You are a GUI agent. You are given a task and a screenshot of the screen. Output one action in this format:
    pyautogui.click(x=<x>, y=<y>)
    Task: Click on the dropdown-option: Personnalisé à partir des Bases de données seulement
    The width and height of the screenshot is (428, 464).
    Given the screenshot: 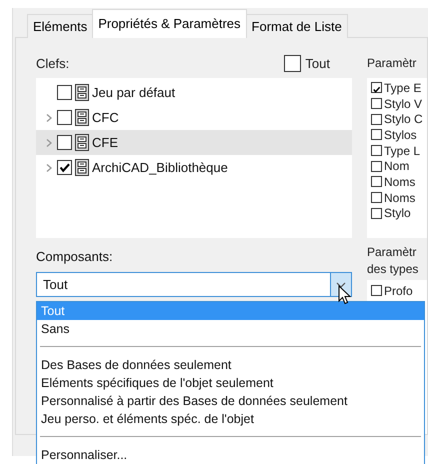 What is the action you would take?
    pyautogui.click(x=230, y=401)
    